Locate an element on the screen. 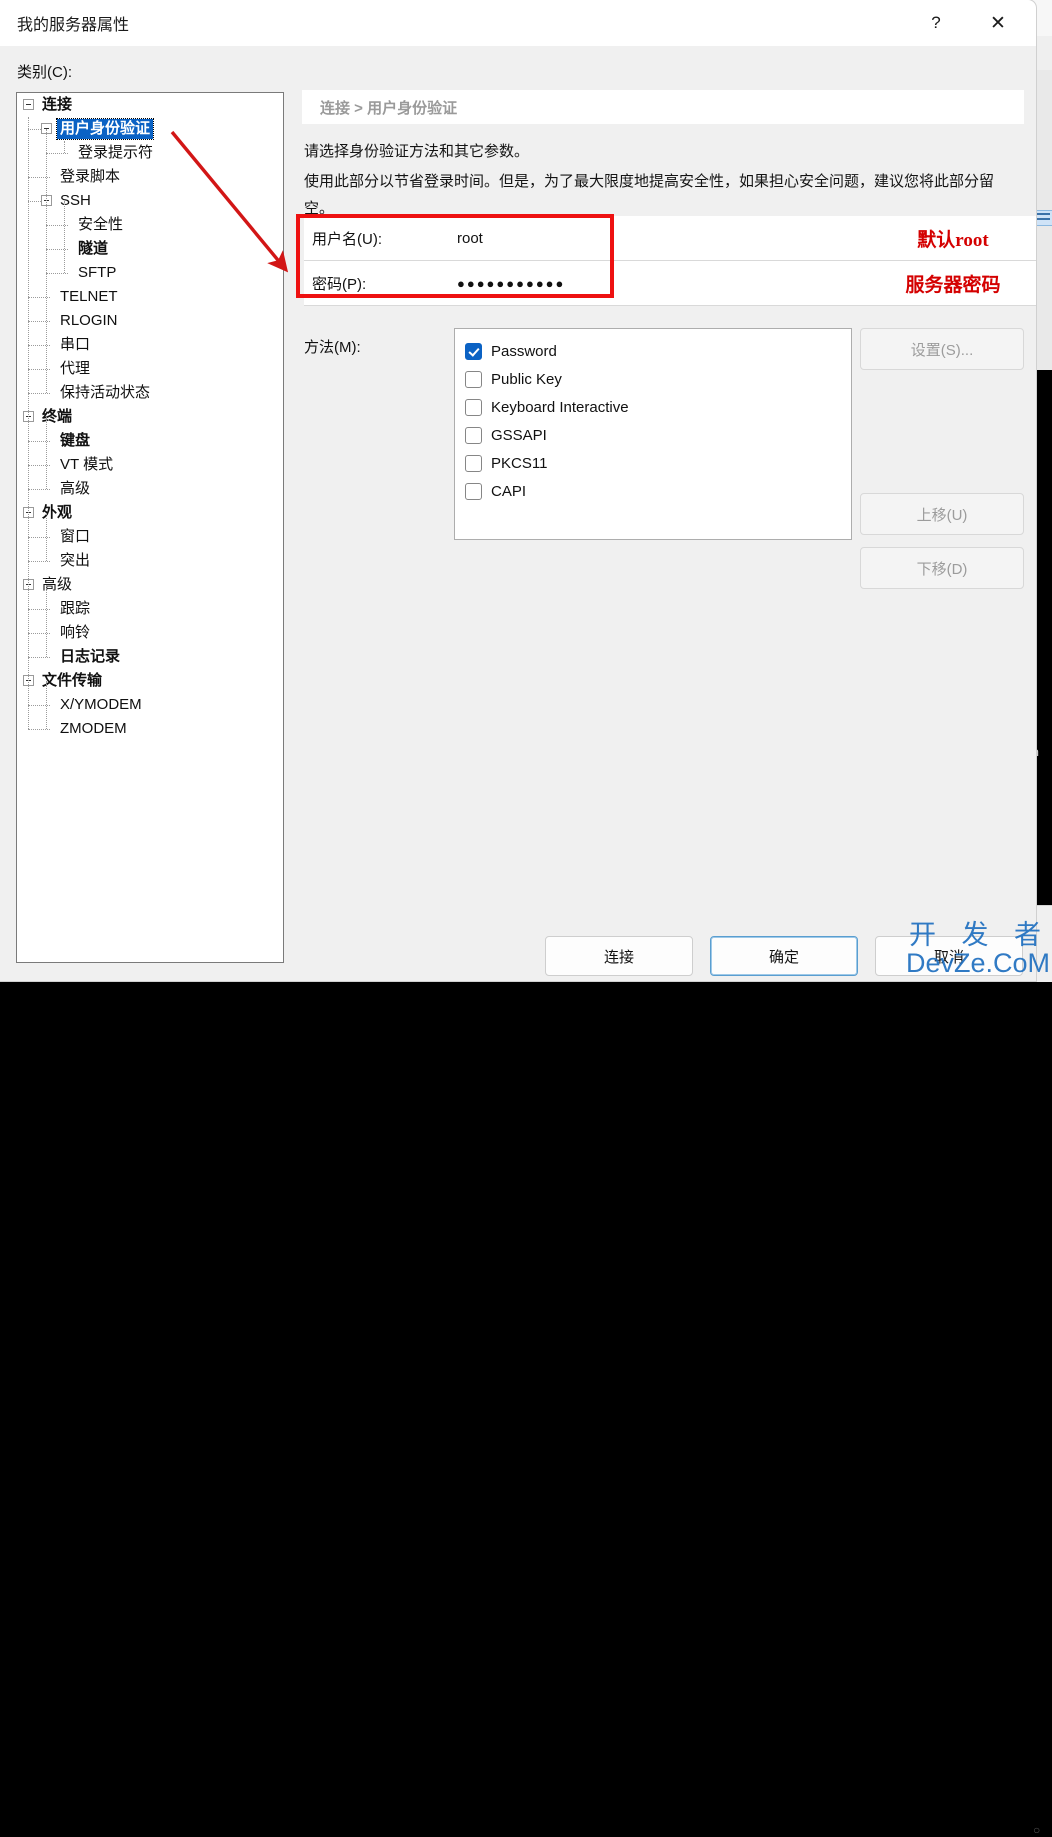 The width and height of the screenshot is (1052, 1837). method-item-password: Password is located at coordinates (658, 351).